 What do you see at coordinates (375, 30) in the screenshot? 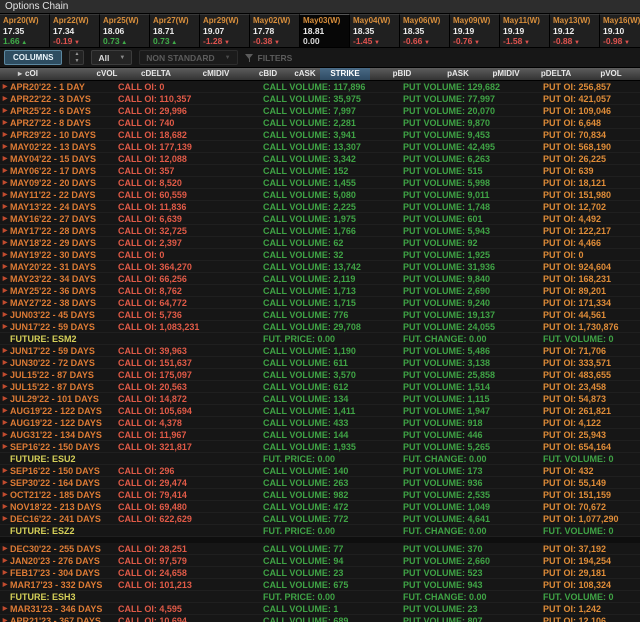
I see `expiration-tab-may04w: May04(W) 18.35 -1.45 ▼` at bounding box center [375, 30].